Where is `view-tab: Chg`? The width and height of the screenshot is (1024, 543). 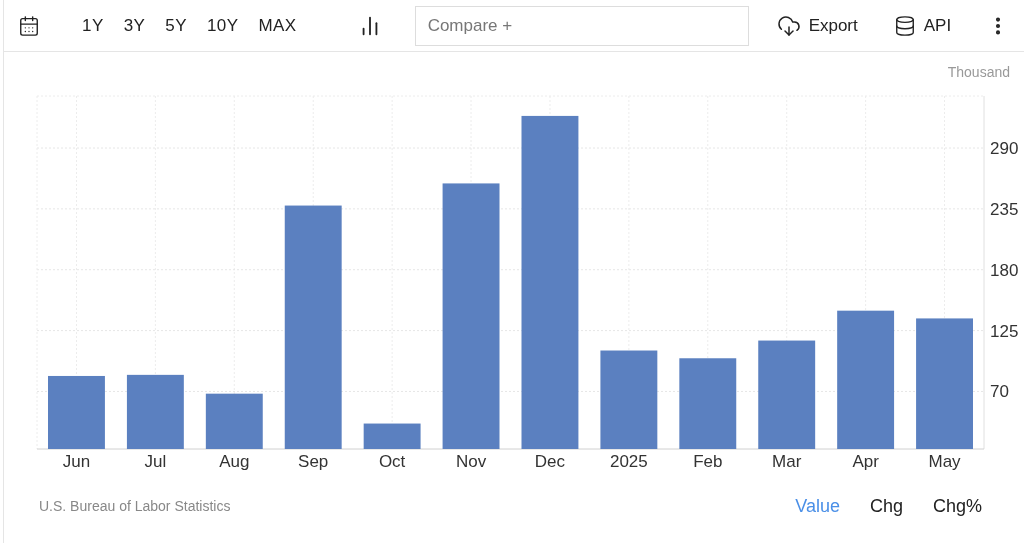 view-tab: Chg is located at coordinates (886, 506).